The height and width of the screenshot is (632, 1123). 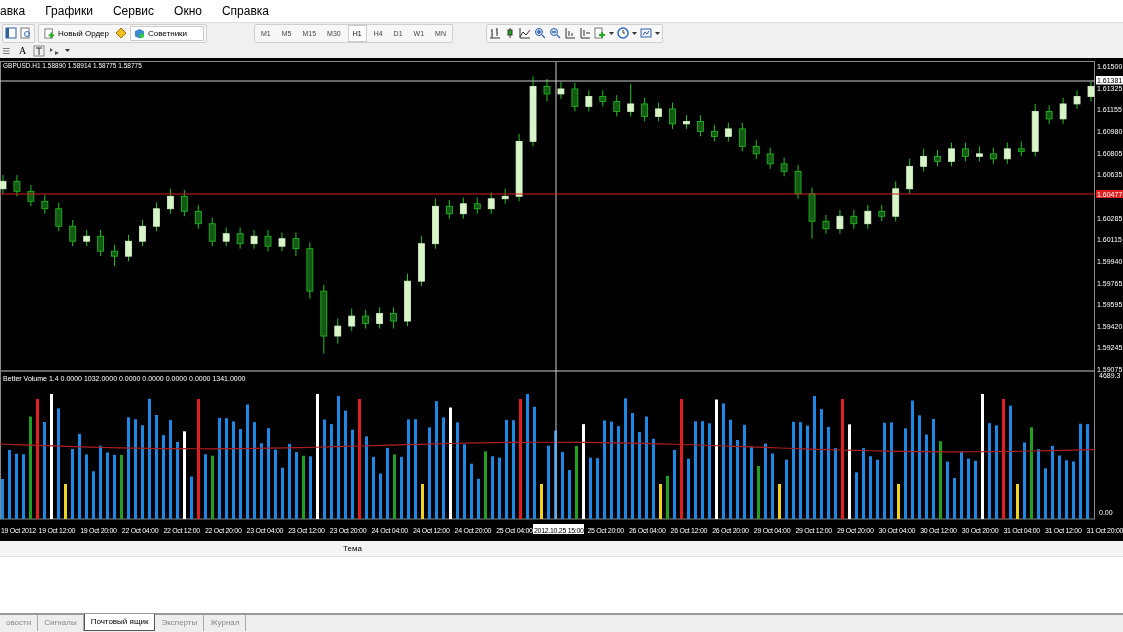 I want to click on menu-item: Графики, so click(x=69, y=11).